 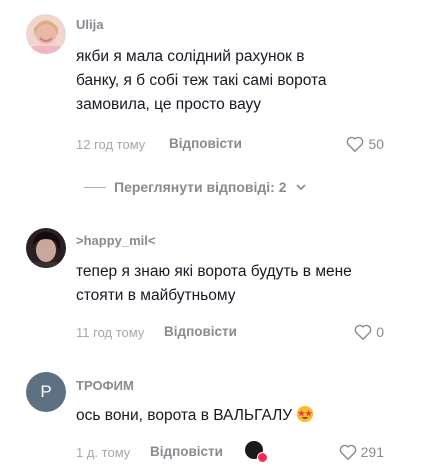 What do you see at coordinates (380, 332) in the screenshot?
I see `like-count: 0` at bounding box center [380, 332].